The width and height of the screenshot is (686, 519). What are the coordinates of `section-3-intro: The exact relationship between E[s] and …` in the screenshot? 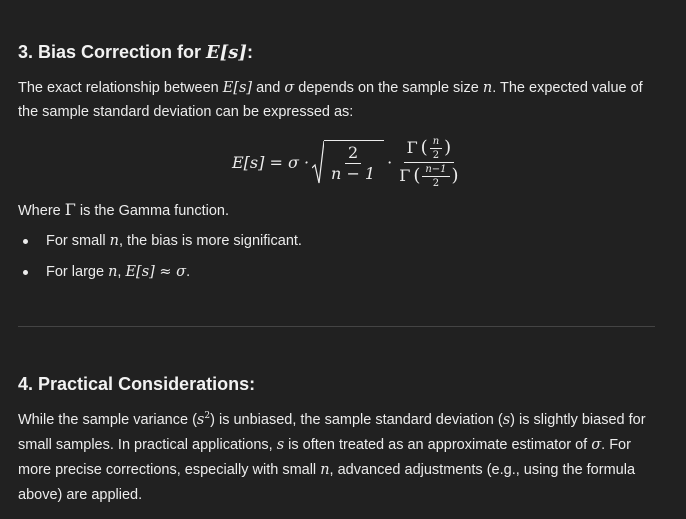 It's located at (330, 100).